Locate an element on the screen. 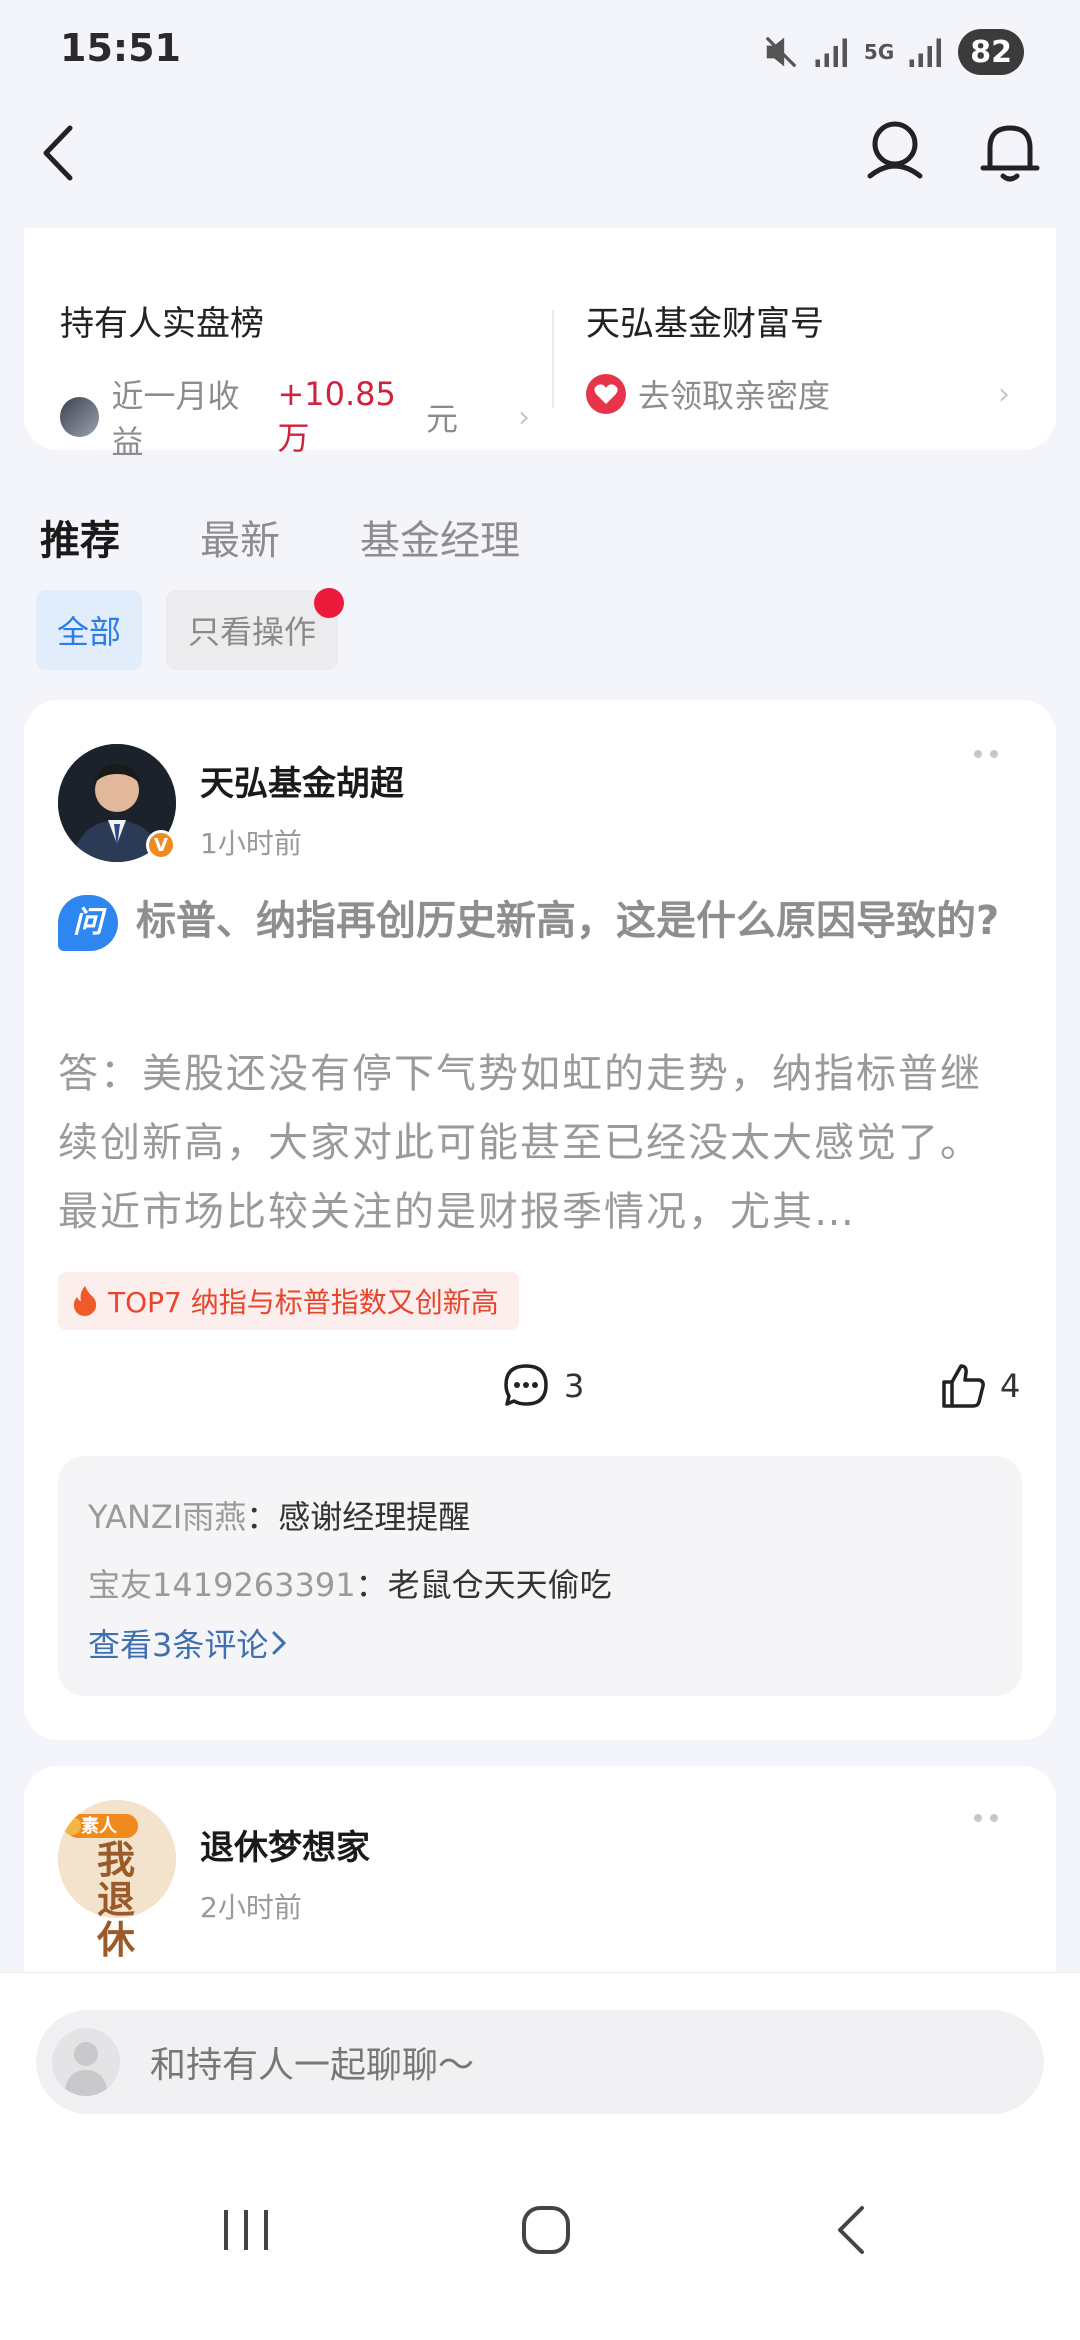  profile-button is located at coordinates (895, 152).